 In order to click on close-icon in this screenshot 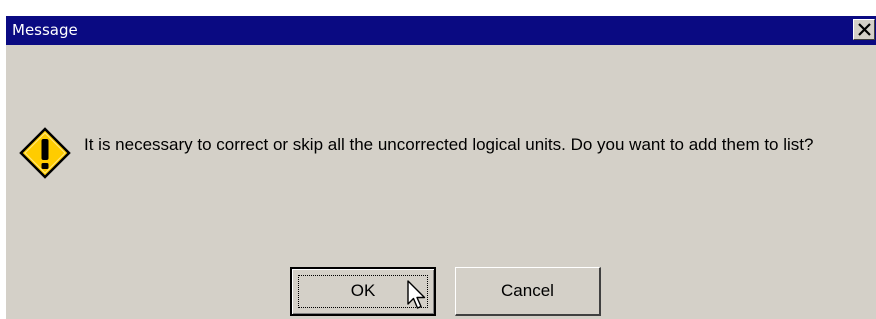, I will do `click(864, 29)`.